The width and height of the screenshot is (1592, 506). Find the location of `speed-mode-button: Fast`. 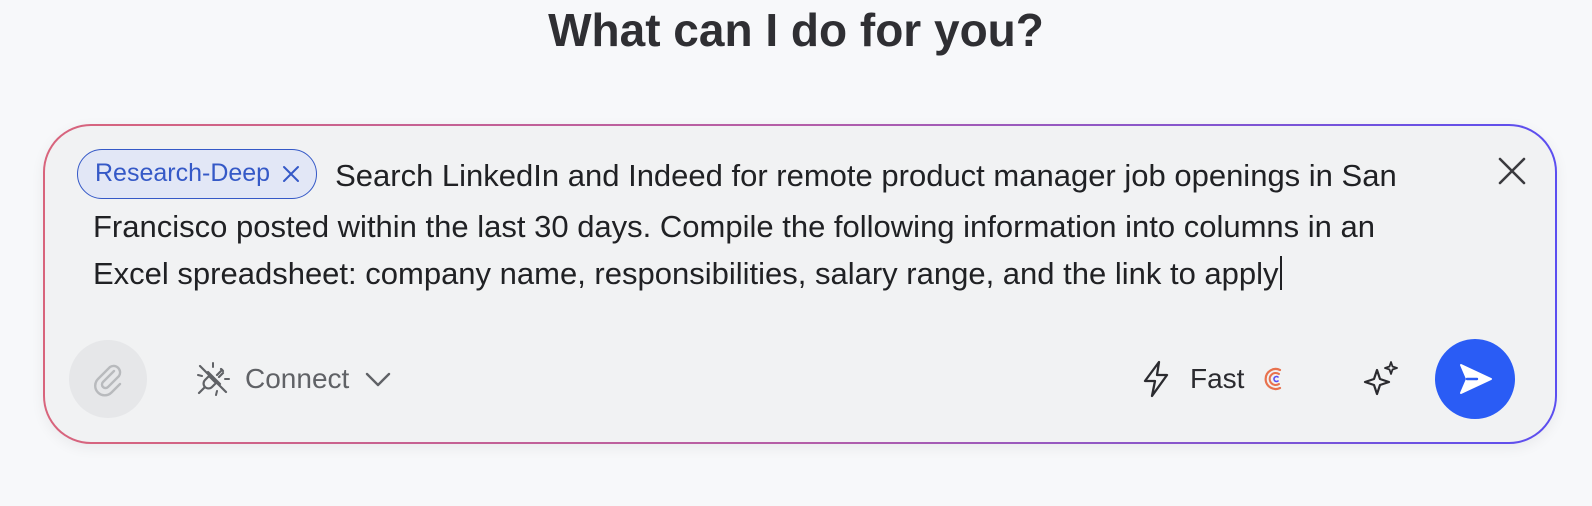

speed-mode-button: Fast is located at coordinates (1213, 379).